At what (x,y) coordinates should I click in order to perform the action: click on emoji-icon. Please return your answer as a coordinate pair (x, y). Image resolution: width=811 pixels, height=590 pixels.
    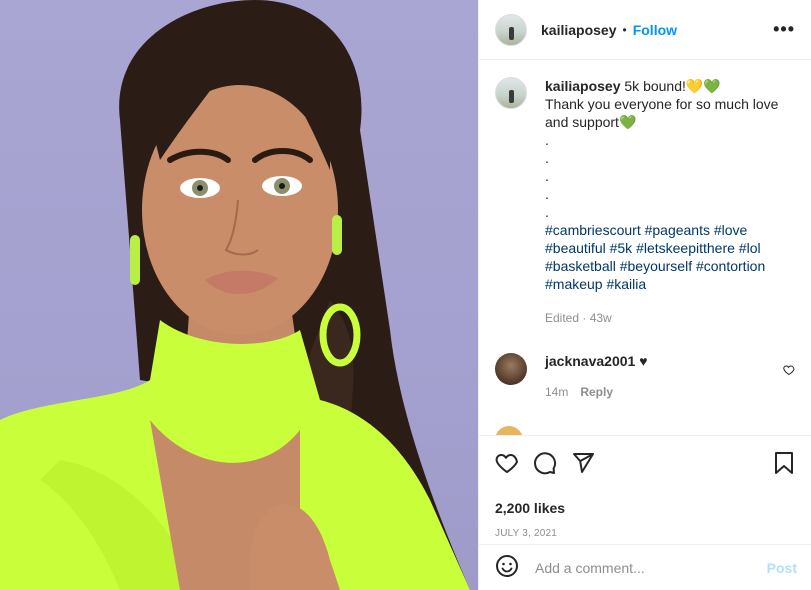
    Looking at the image, I should click on (507, 567).